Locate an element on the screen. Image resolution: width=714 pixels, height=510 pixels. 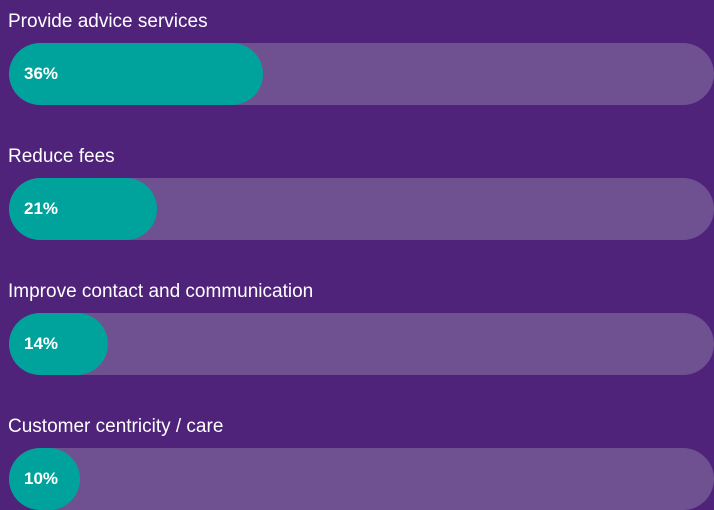
category-label: Provide advice services is located at coordinates (108, 21).